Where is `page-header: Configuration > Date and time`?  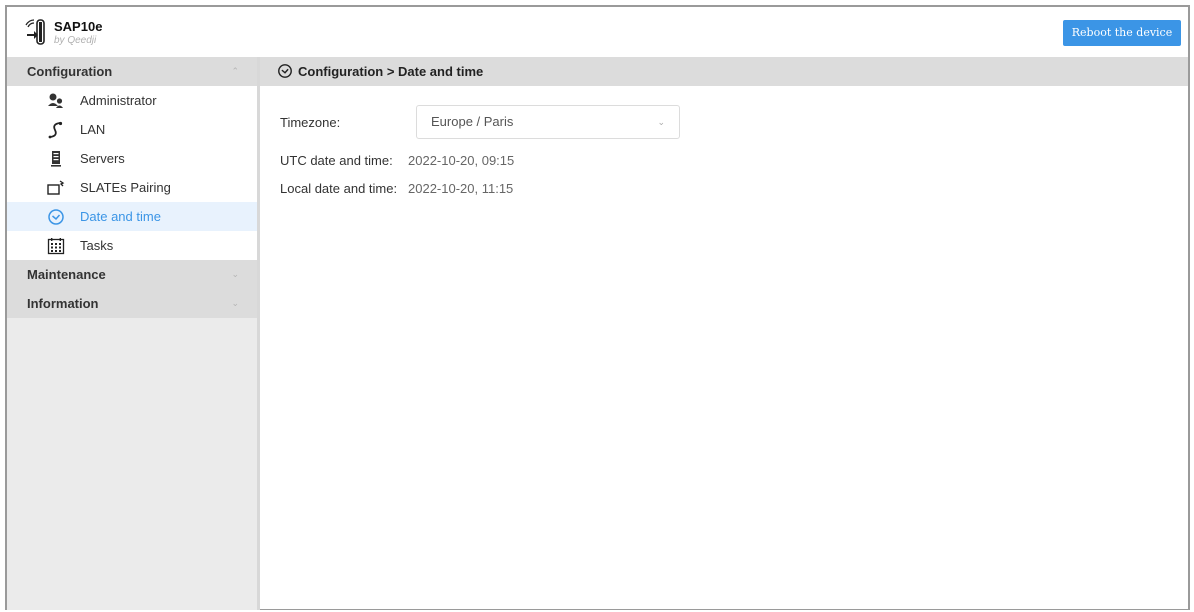
page-header: Configuration > Date and time is located at coordinates (724, 71).